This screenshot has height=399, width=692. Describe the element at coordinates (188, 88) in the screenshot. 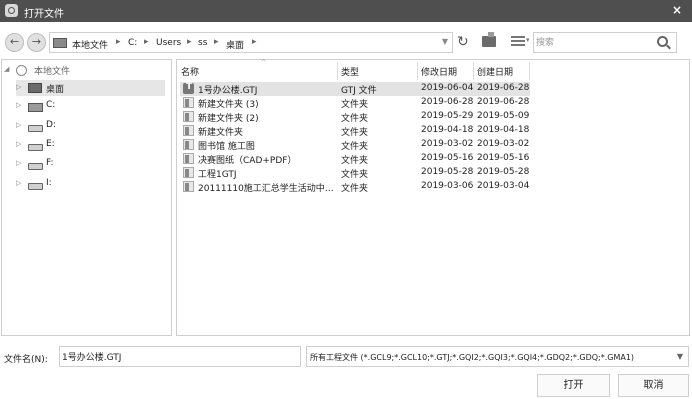

I see `gtj-file-icon` at that location.